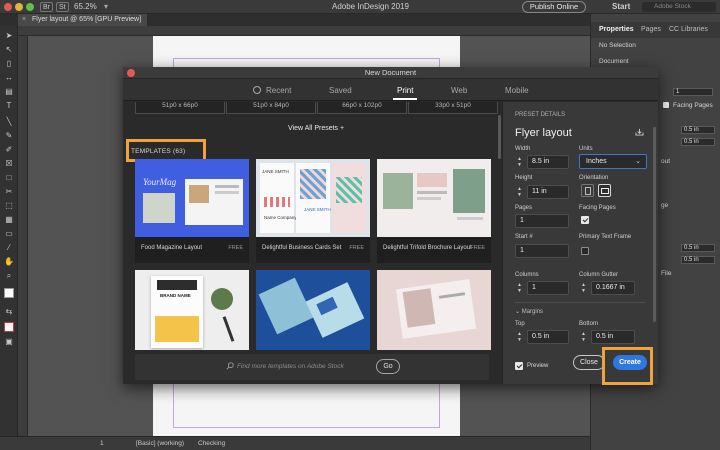  What do you see at coordinates (693, 105) in the screenshot?
I see `facing-pages-label: Facing Pages` at bounding box center [693, 105].